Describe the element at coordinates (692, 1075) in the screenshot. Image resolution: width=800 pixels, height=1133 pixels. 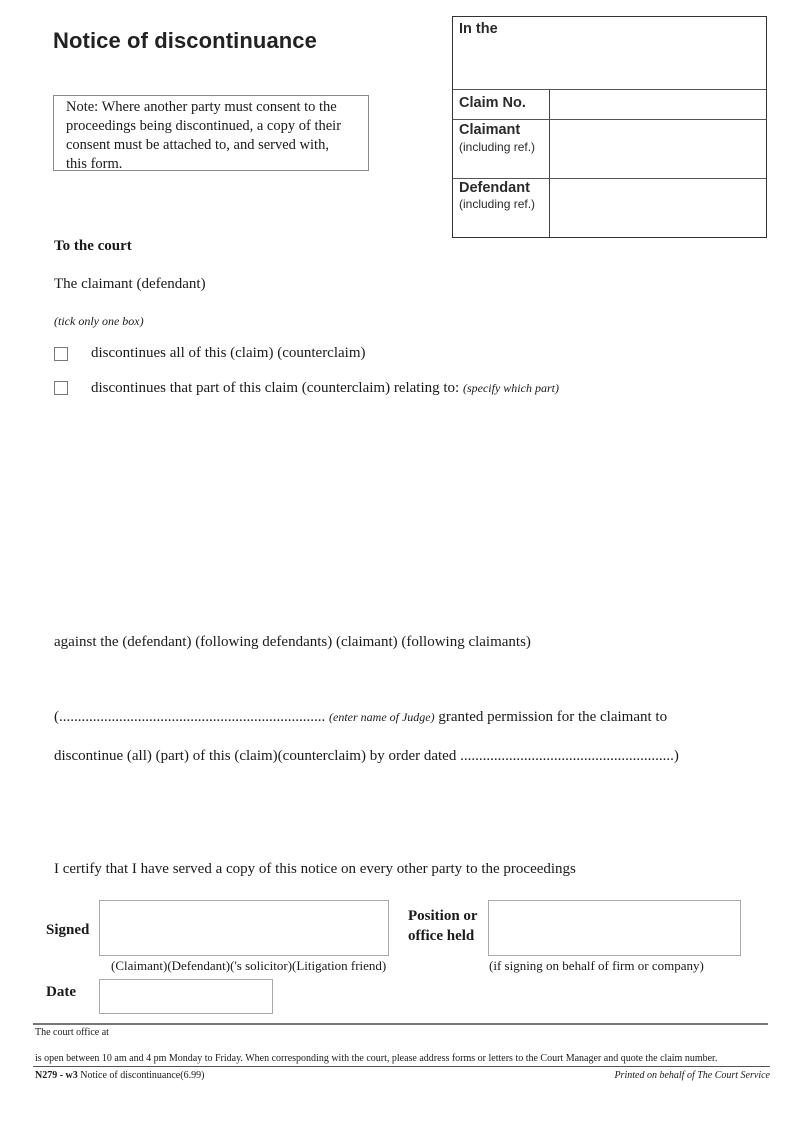
I see `printed-by: Printed on behalf of The Court Service` at that location.